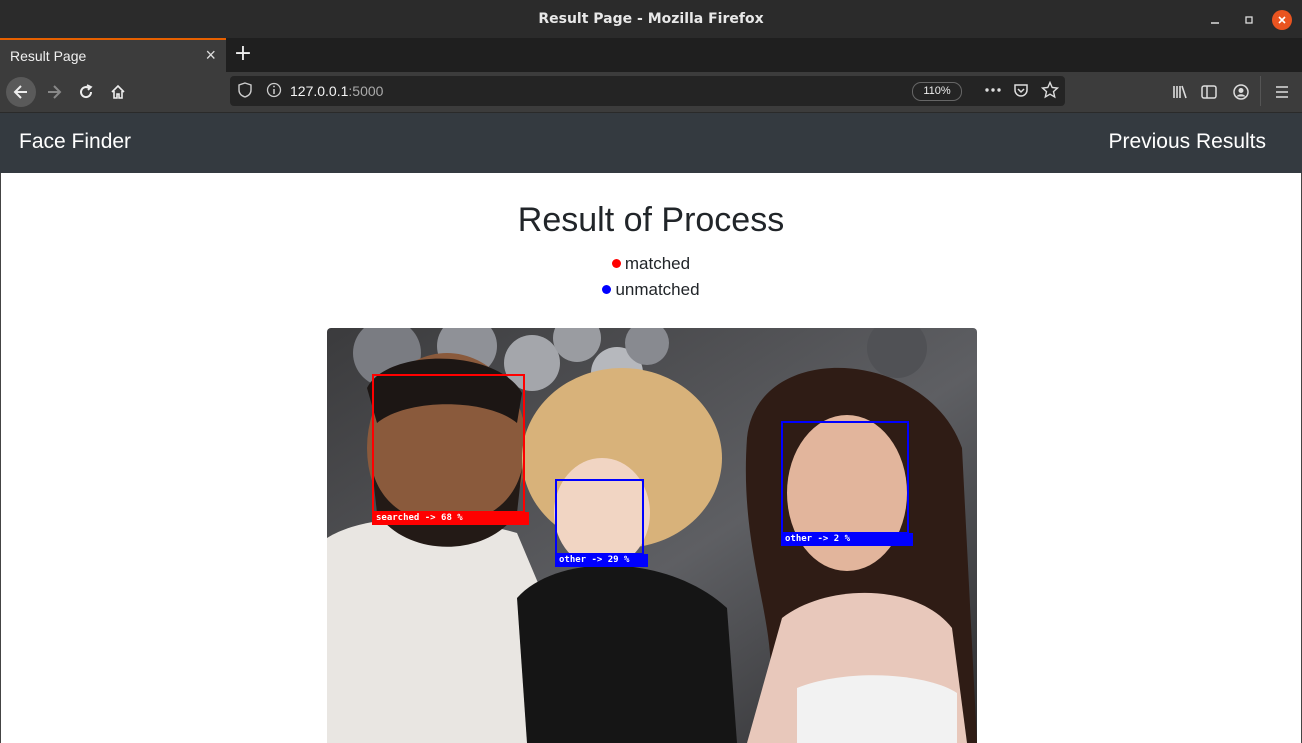 This screenshot has width=1302, height=743. What do you see at coordinates (651, 143) in the screenshot?
I see `app-navbar: Face Finder Previous Results` at bounding box center [651, 143].